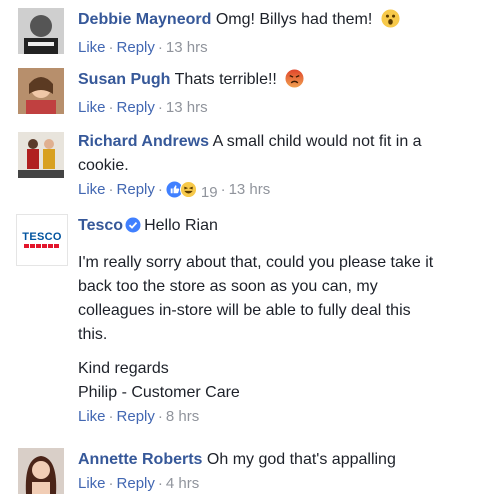 This screenshot has width=492, height=500. I want to click on commenter-name: Debbie Mayneord, so click(144, 19).